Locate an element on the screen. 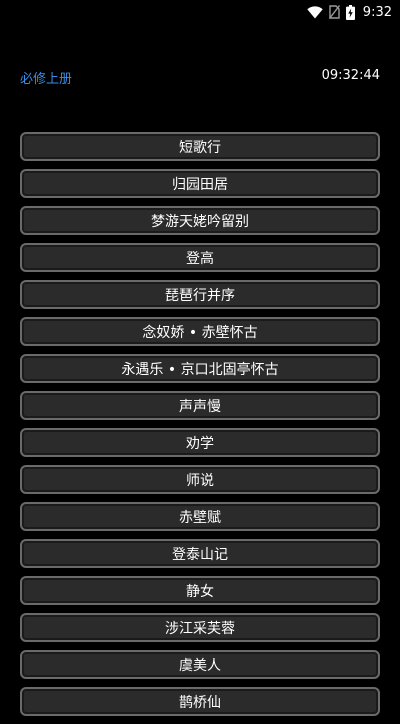 Image resolution: width=400 pixels, height=724 pixels. poem-title: 赤壁赋 is located at coordinates (200, 517).